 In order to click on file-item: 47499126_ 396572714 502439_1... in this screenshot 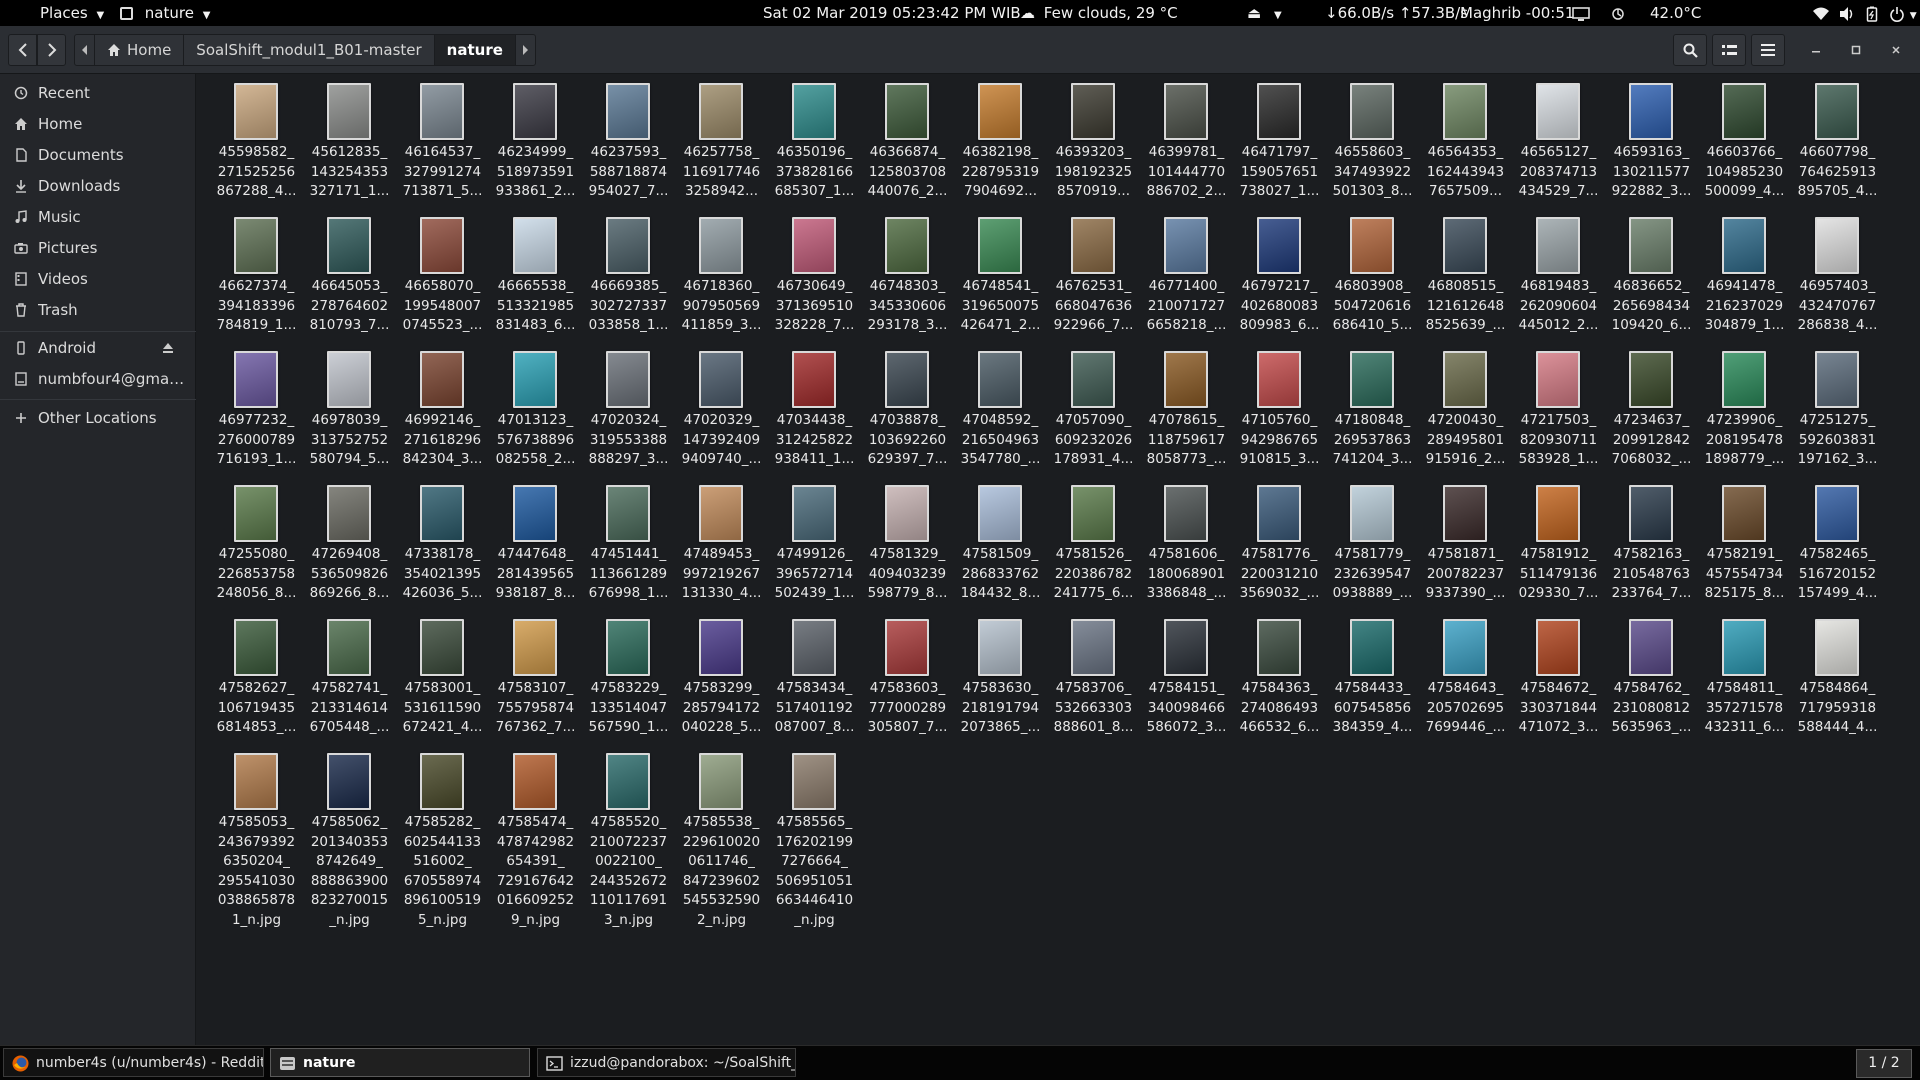, I will do `click(814, 545)`.